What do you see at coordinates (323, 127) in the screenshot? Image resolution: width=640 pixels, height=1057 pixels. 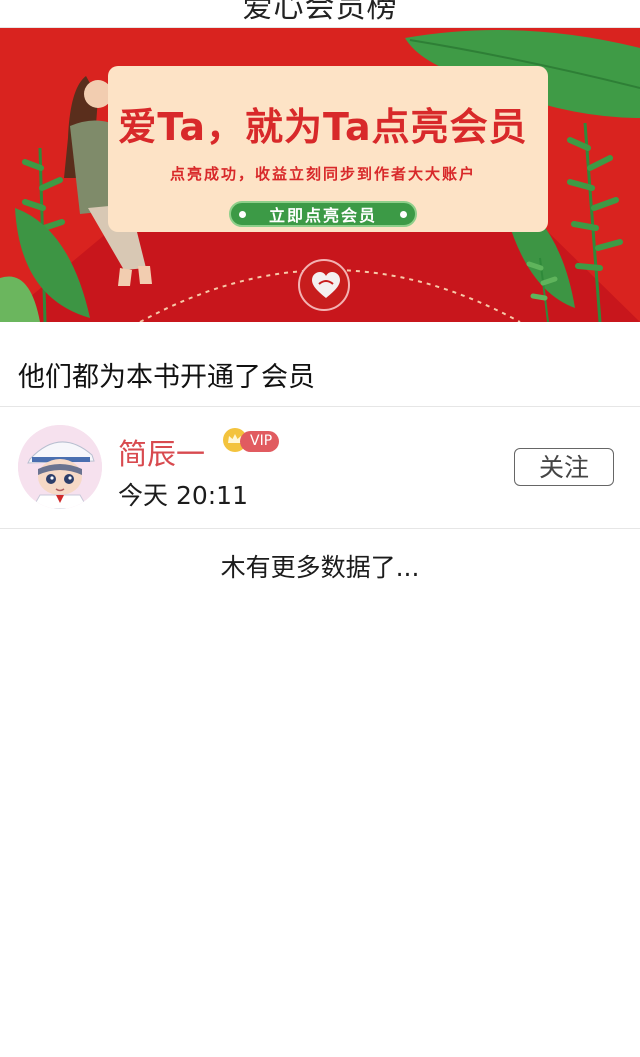 I see `banner-headline: 爱Ta，就为Ta点亮会员` at bounding box center [323, 127].